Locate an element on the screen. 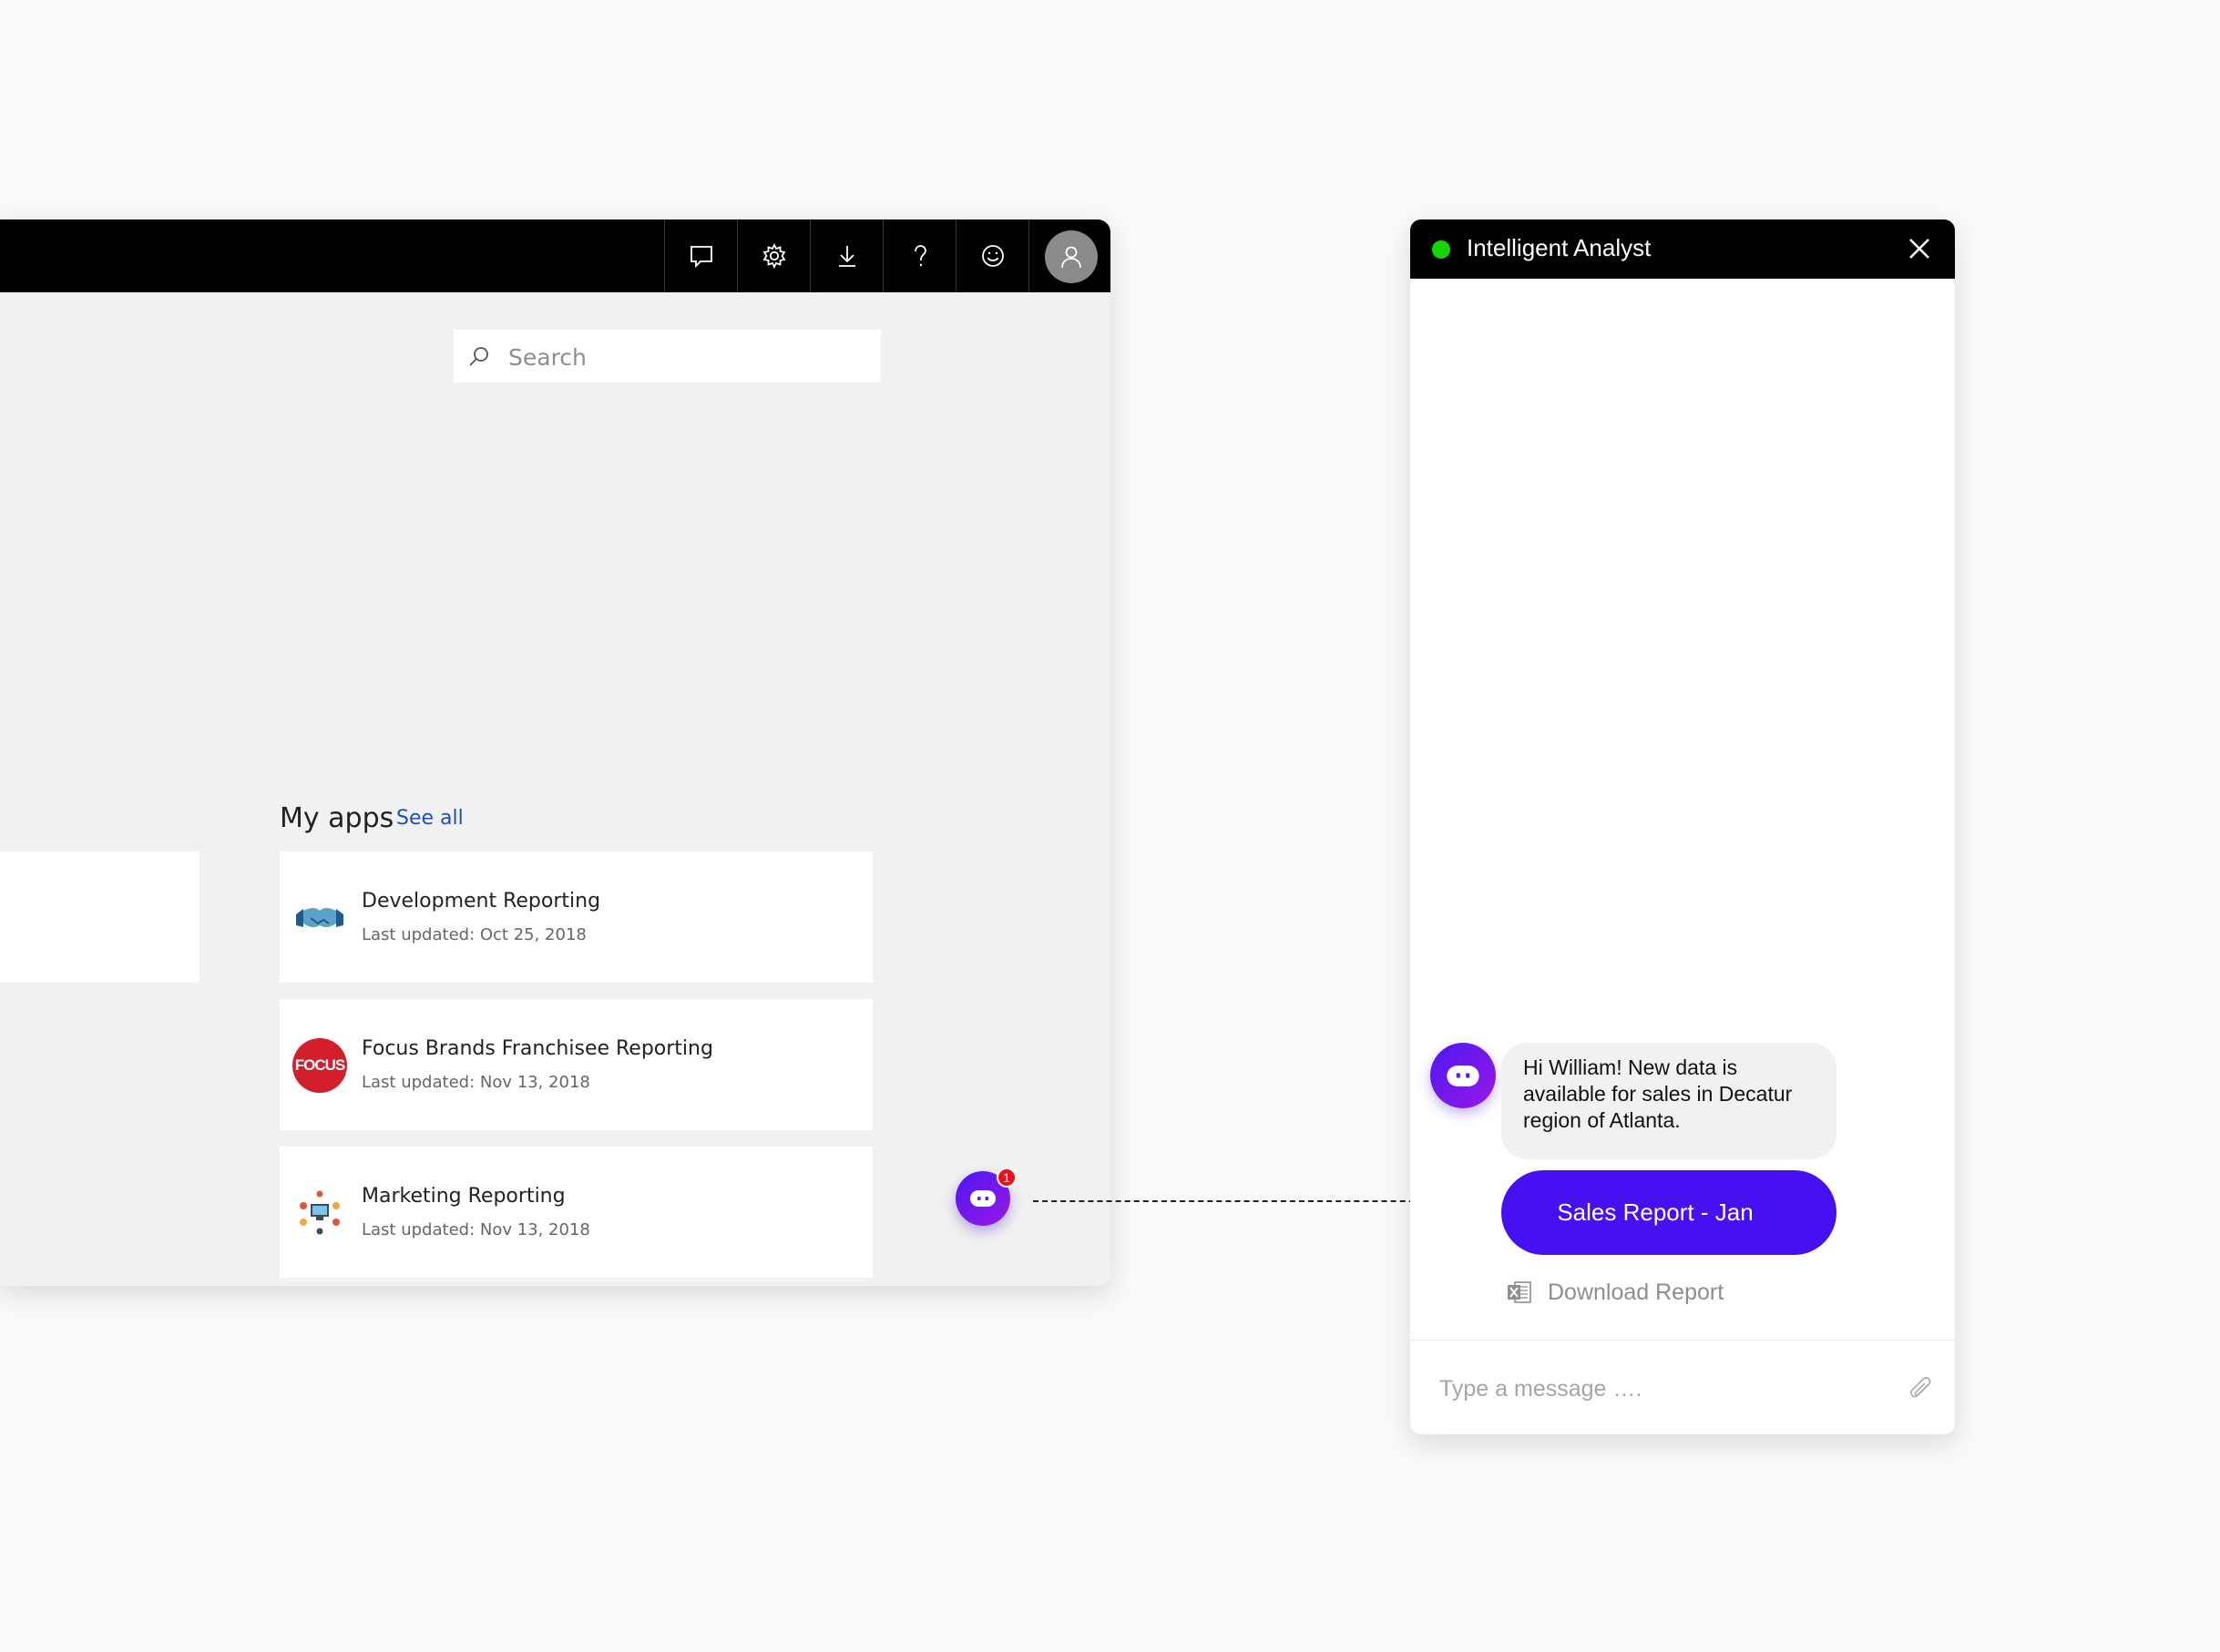 This screenshot has height=1652, width=2220. partial-card is located at coordinates (99, 917).